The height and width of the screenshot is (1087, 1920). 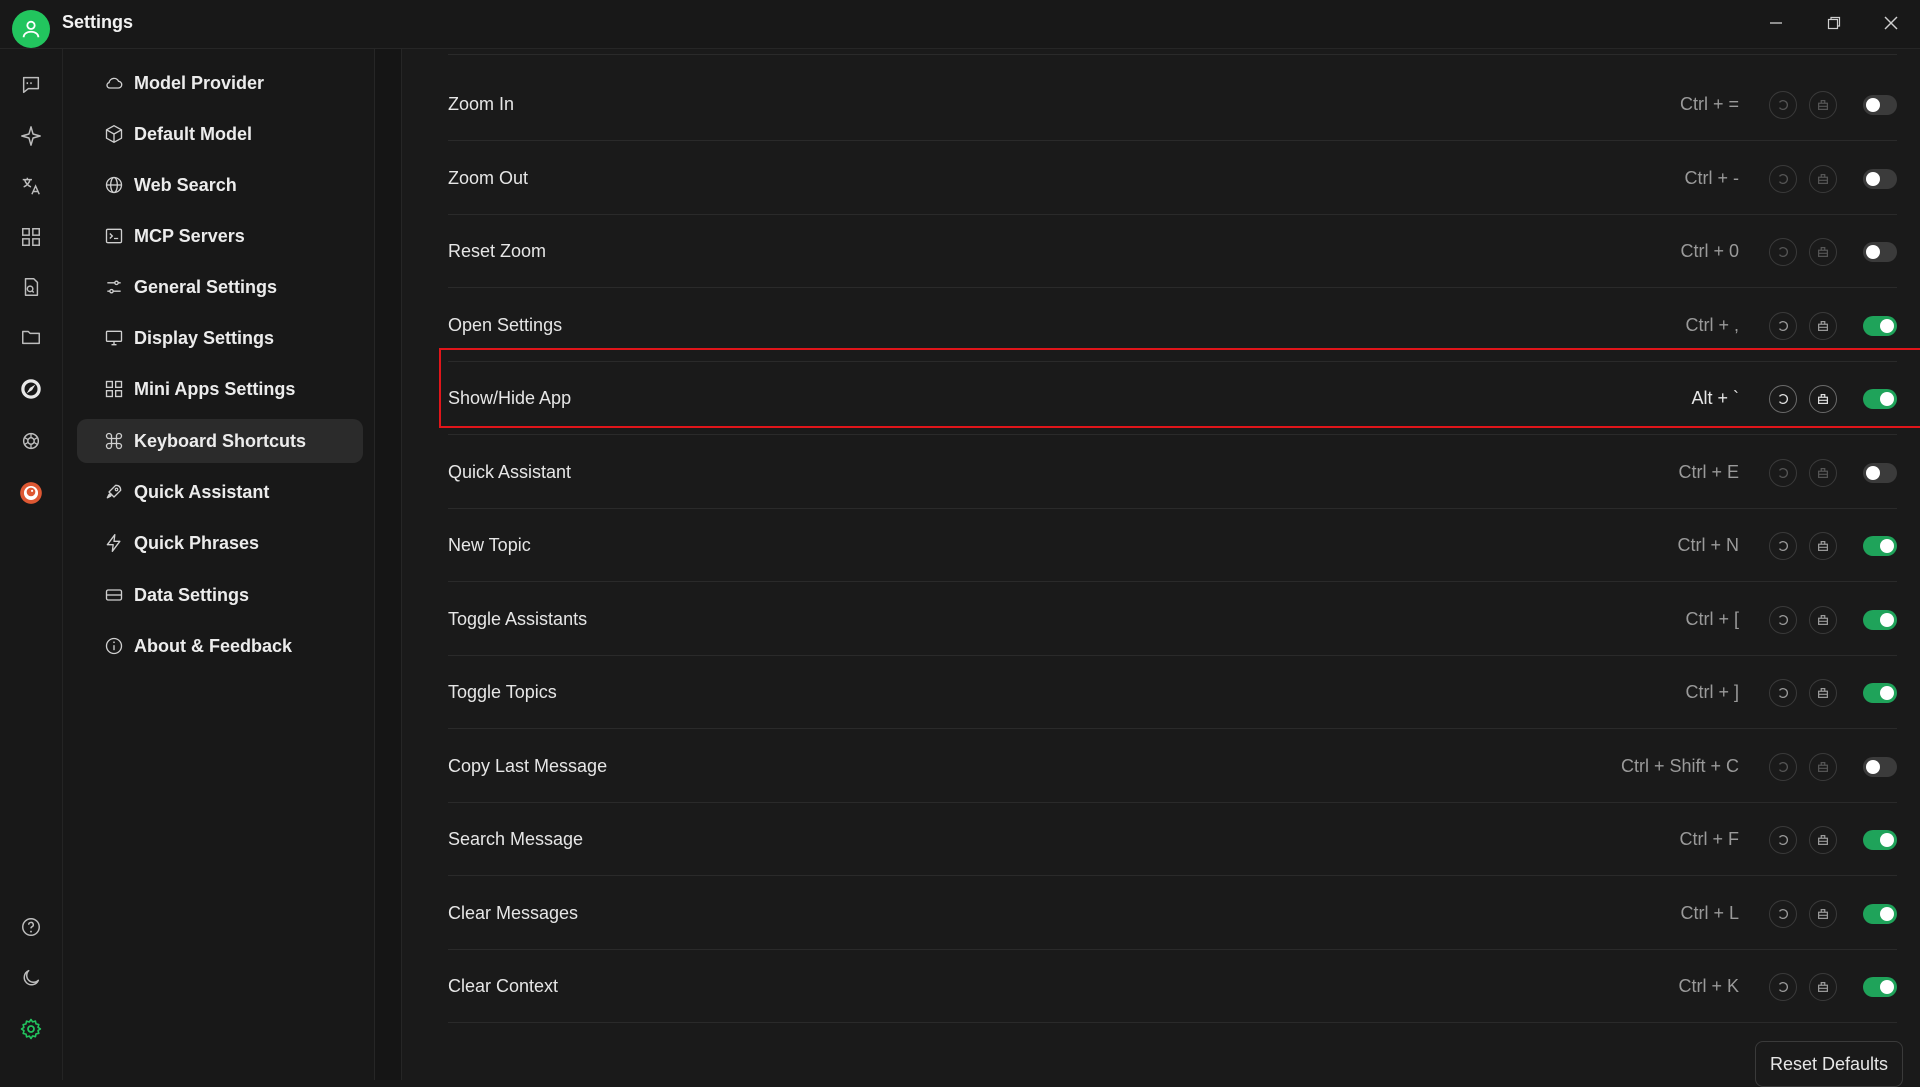 I want to click on folder-icon, so click(x=31, y=337).